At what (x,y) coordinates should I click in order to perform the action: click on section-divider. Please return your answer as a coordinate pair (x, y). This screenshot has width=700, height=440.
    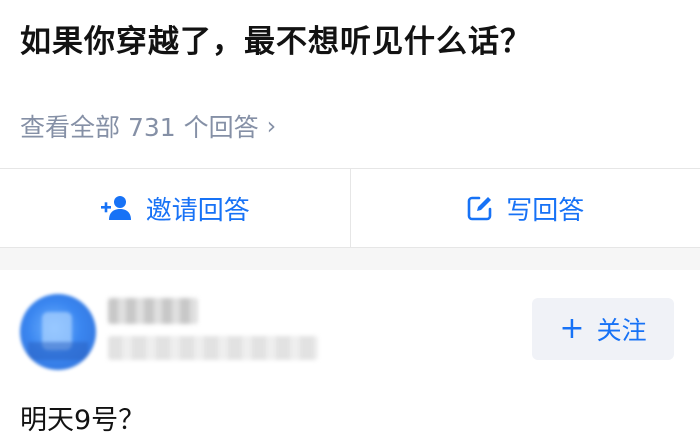
    Looking at the image, I should click on (350, 259).